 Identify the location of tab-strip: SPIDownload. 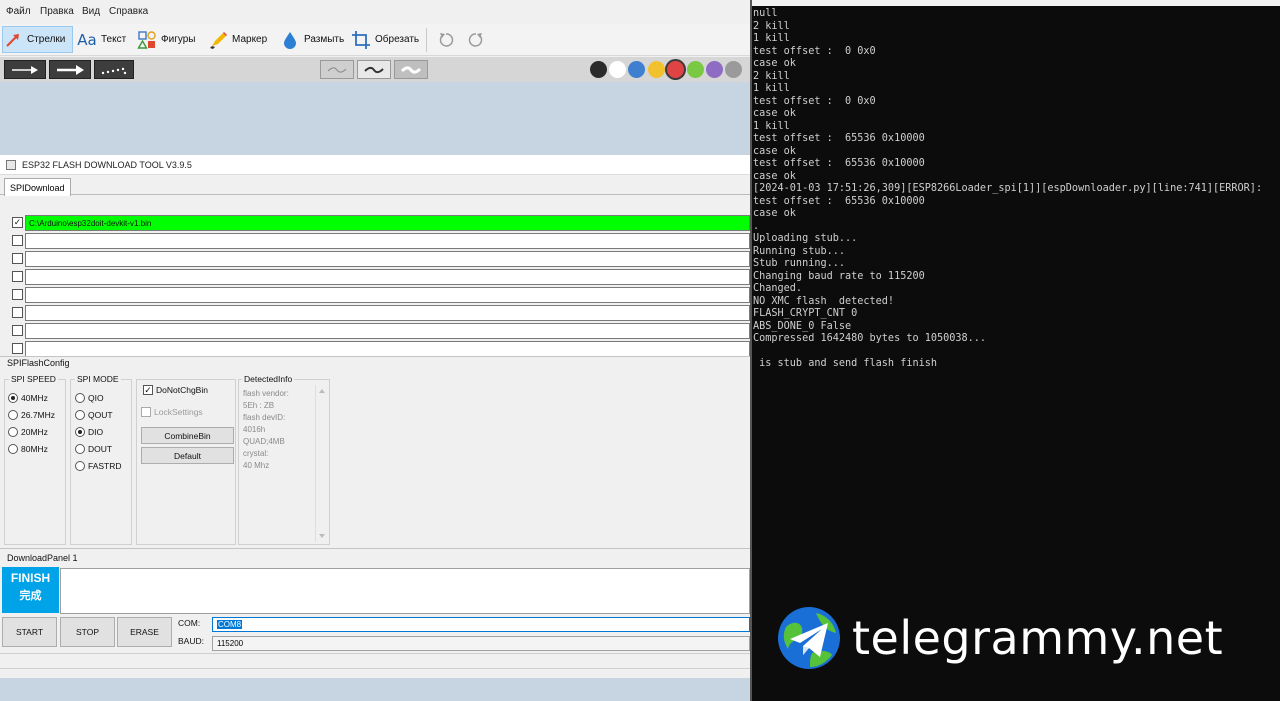
(375, 186).